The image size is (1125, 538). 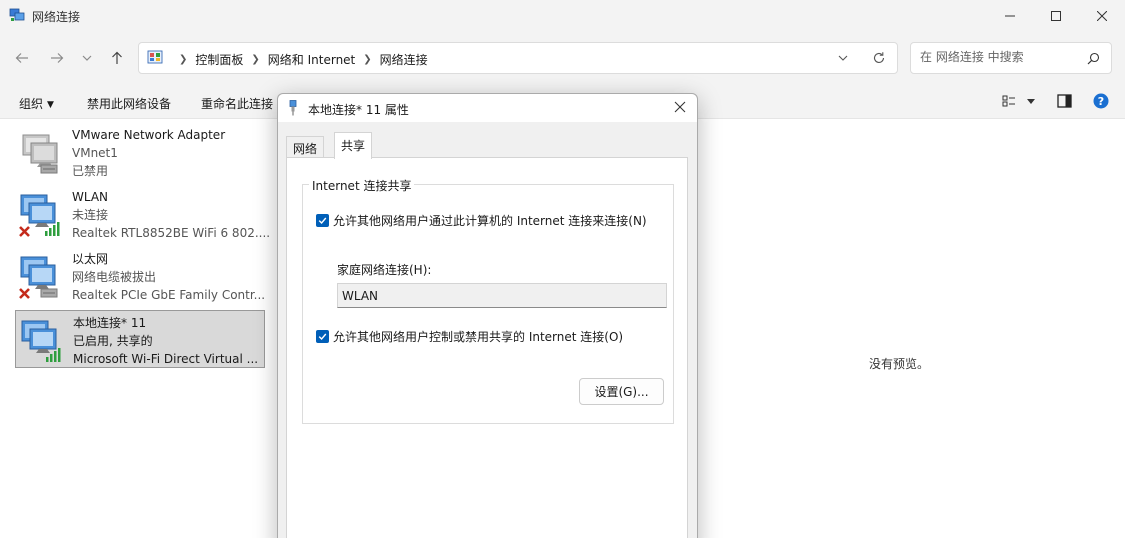 I want to click on ethernet-adapter-icon, so click(x=38, y=277).